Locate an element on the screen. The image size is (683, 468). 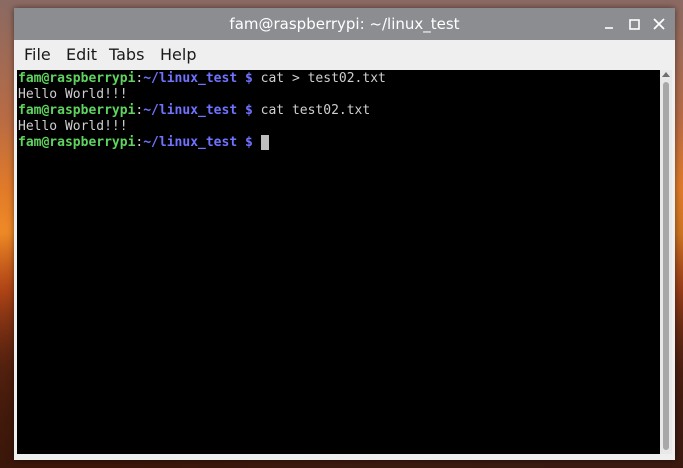
terminal-line: fam@raspberrypi:~/linux_test $ is located at coordinates (143, 143).